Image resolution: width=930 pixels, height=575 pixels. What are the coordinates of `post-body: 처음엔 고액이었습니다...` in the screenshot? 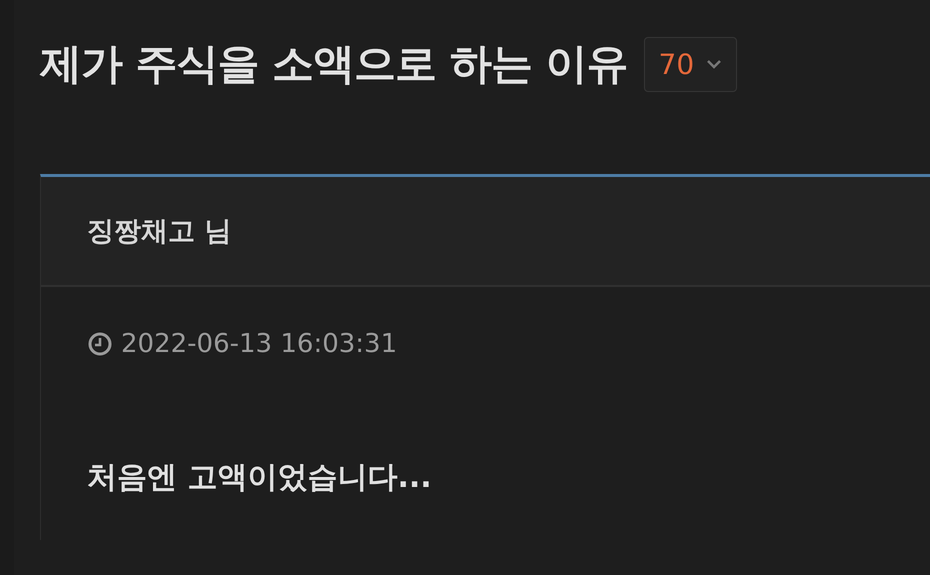 It's located at (260, 478).